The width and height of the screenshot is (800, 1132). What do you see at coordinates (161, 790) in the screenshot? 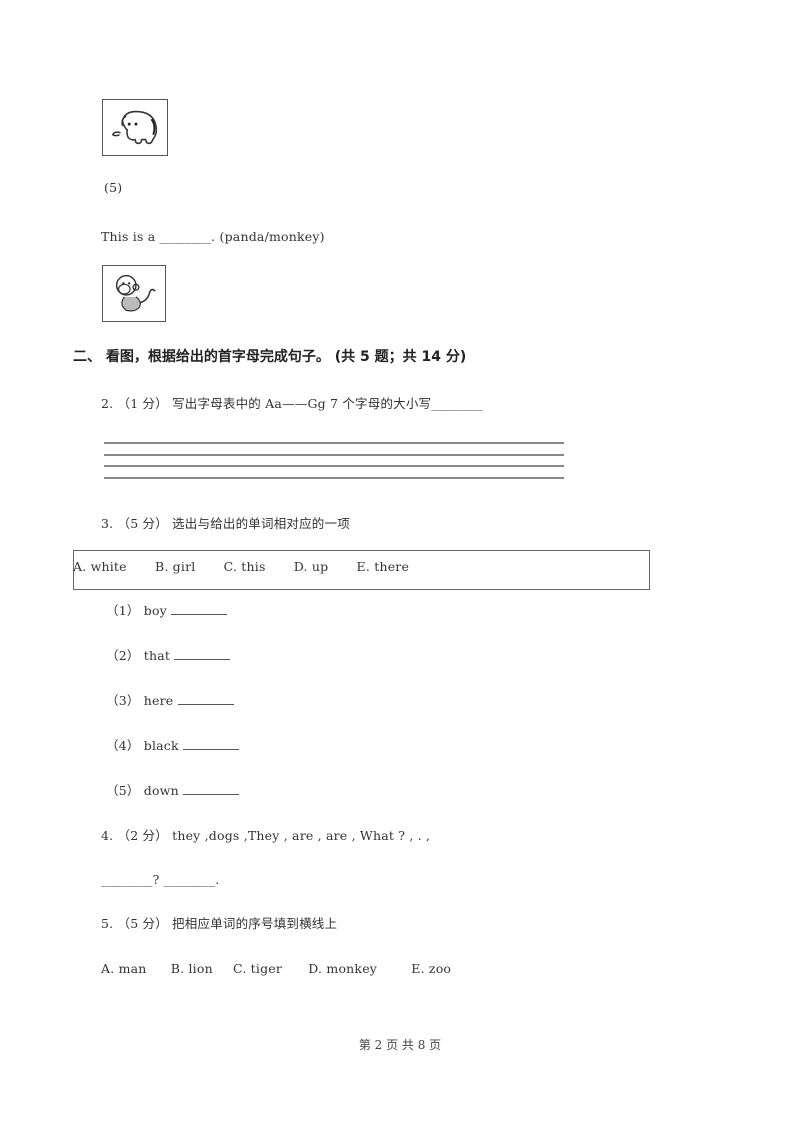
I see `item-word: down` at bounding box center [161, 790].